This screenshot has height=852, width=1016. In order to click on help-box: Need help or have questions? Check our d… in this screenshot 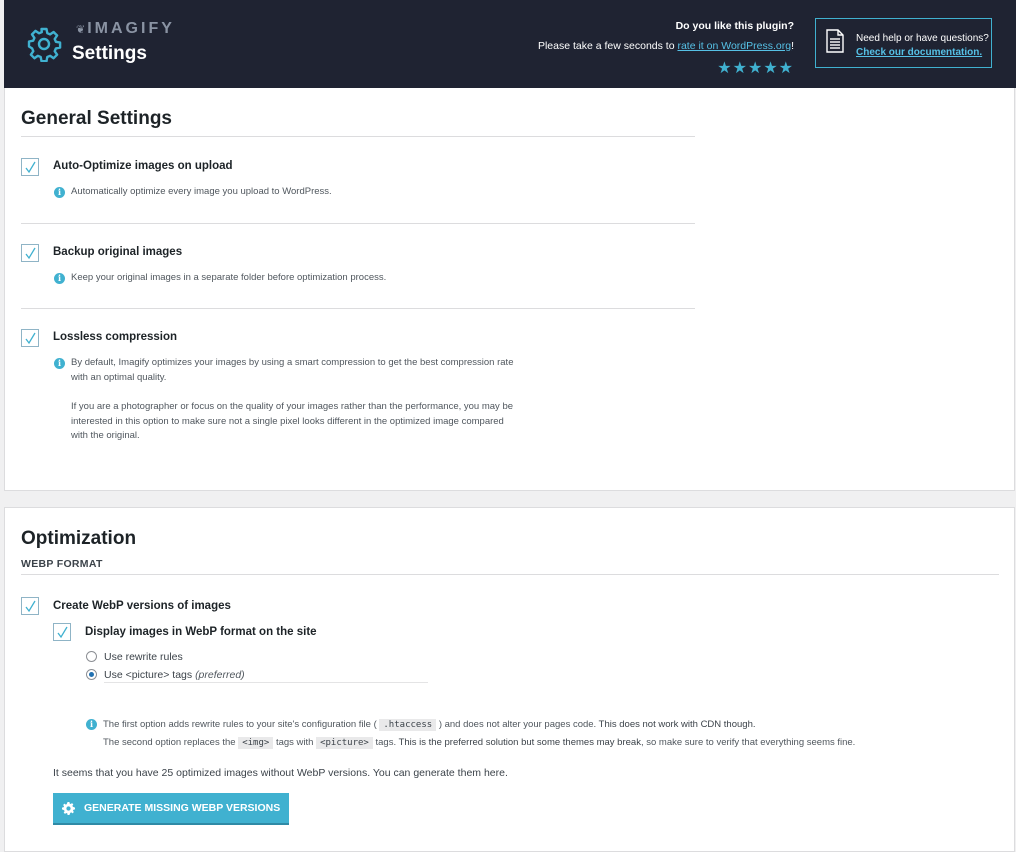, I will do `click(903, 43)`.